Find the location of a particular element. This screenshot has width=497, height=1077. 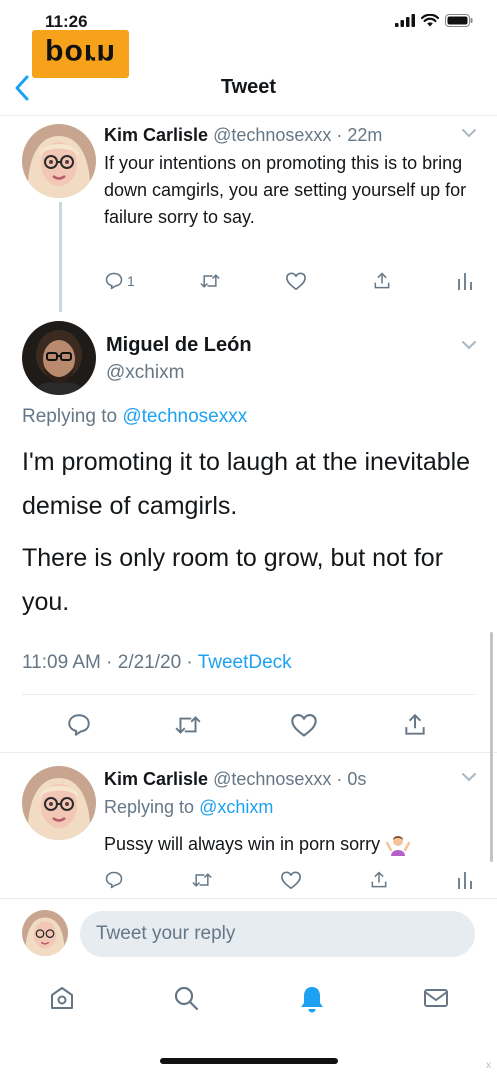

compose-bar: Tweet your reply is located at coordinates (248, 933).